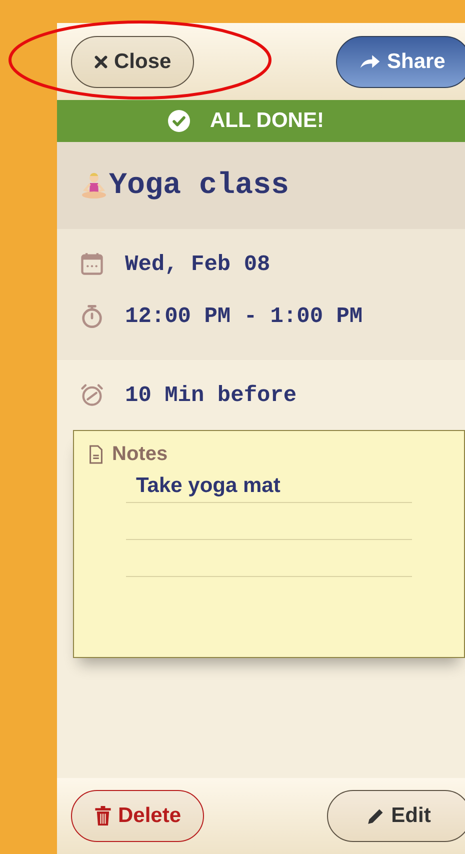  I want to click on document-icon, so click(96, 454).